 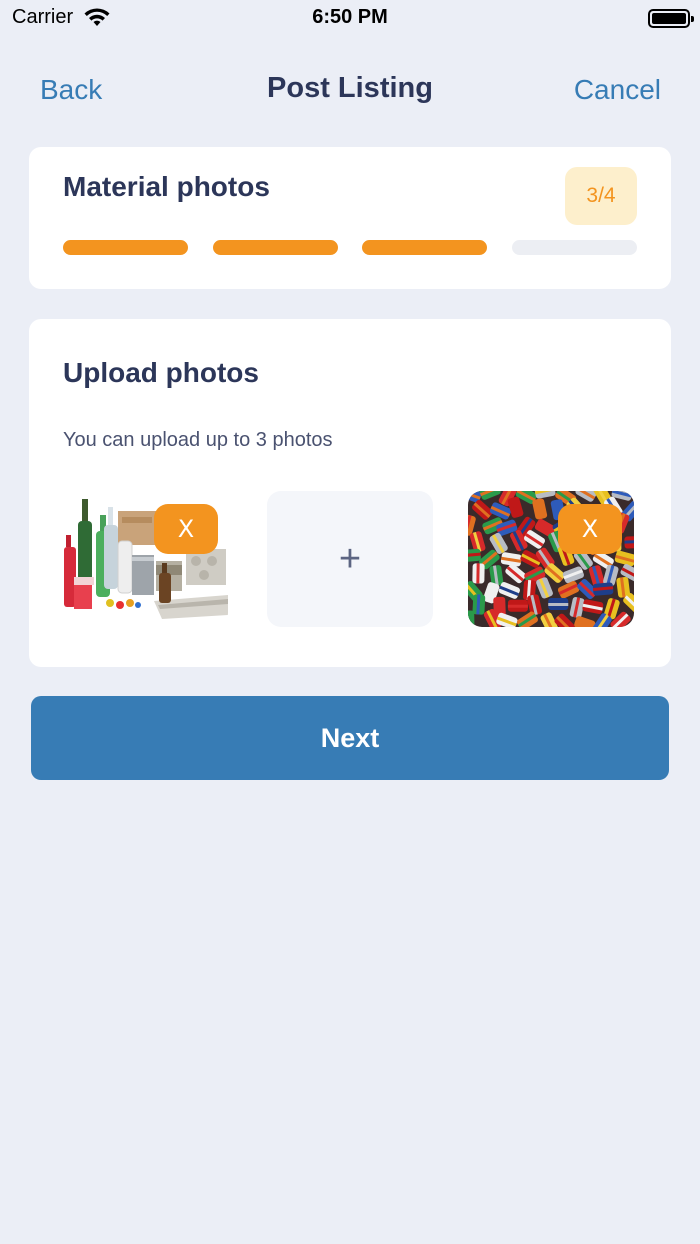 What do you see at coordinates (350, 90) in the screenshot?
I see `navigation-bar: Back Post Listing Cancel` at bounding box center [350, 90].